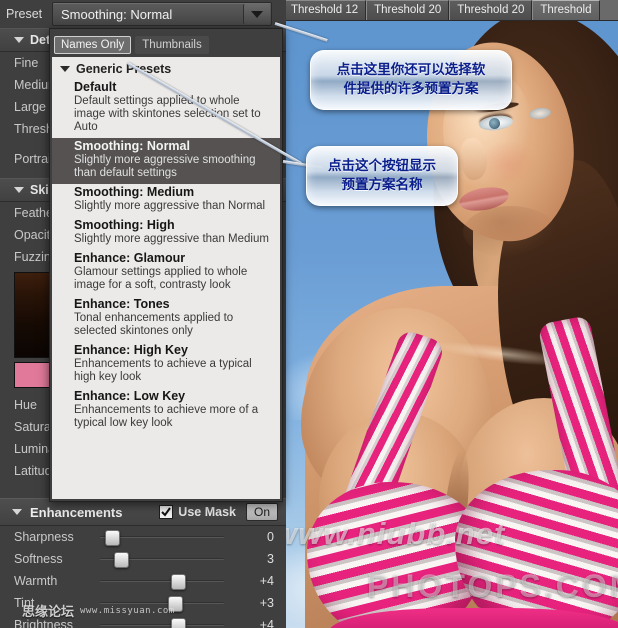 This screenshot has width=618, height=628. What do you see at coordinates (207, 512) in the screenshot?
I see `use-mask-label: Use Mask` at bounding box center [207, 512].